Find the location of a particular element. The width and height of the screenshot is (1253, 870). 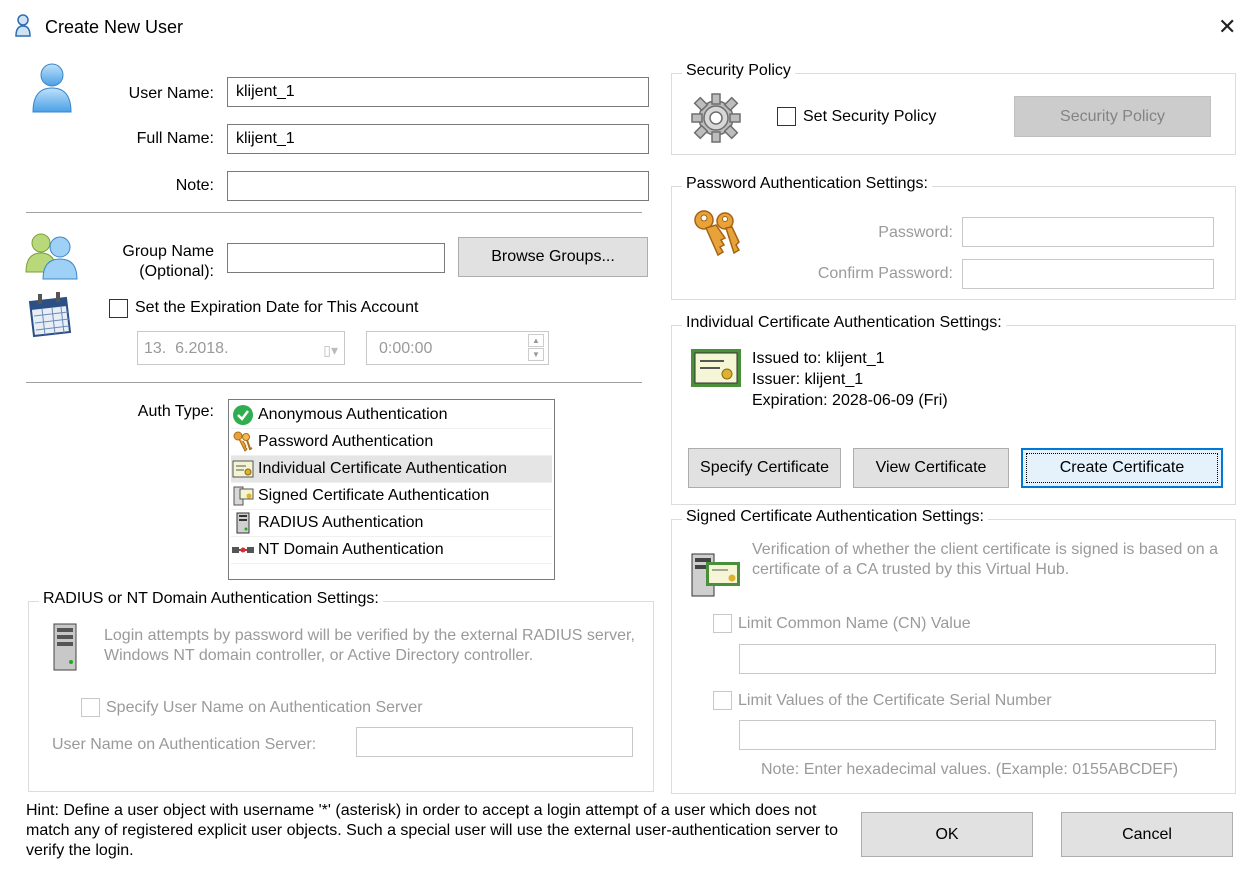

cert-expiration: Expiration: 2028-06-09 (Fri) is located at coordinates (850, 400).